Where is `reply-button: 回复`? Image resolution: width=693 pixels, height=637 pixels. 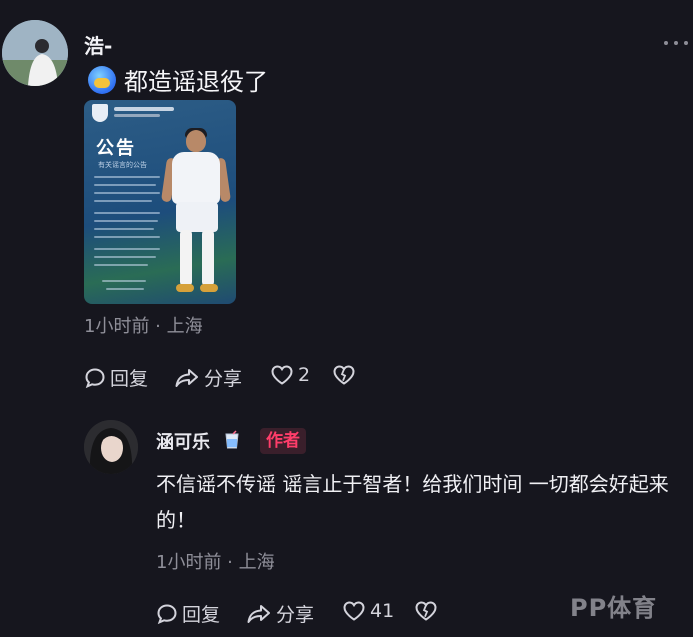
reply-button: 回复 is located at coordinates (116, 377).